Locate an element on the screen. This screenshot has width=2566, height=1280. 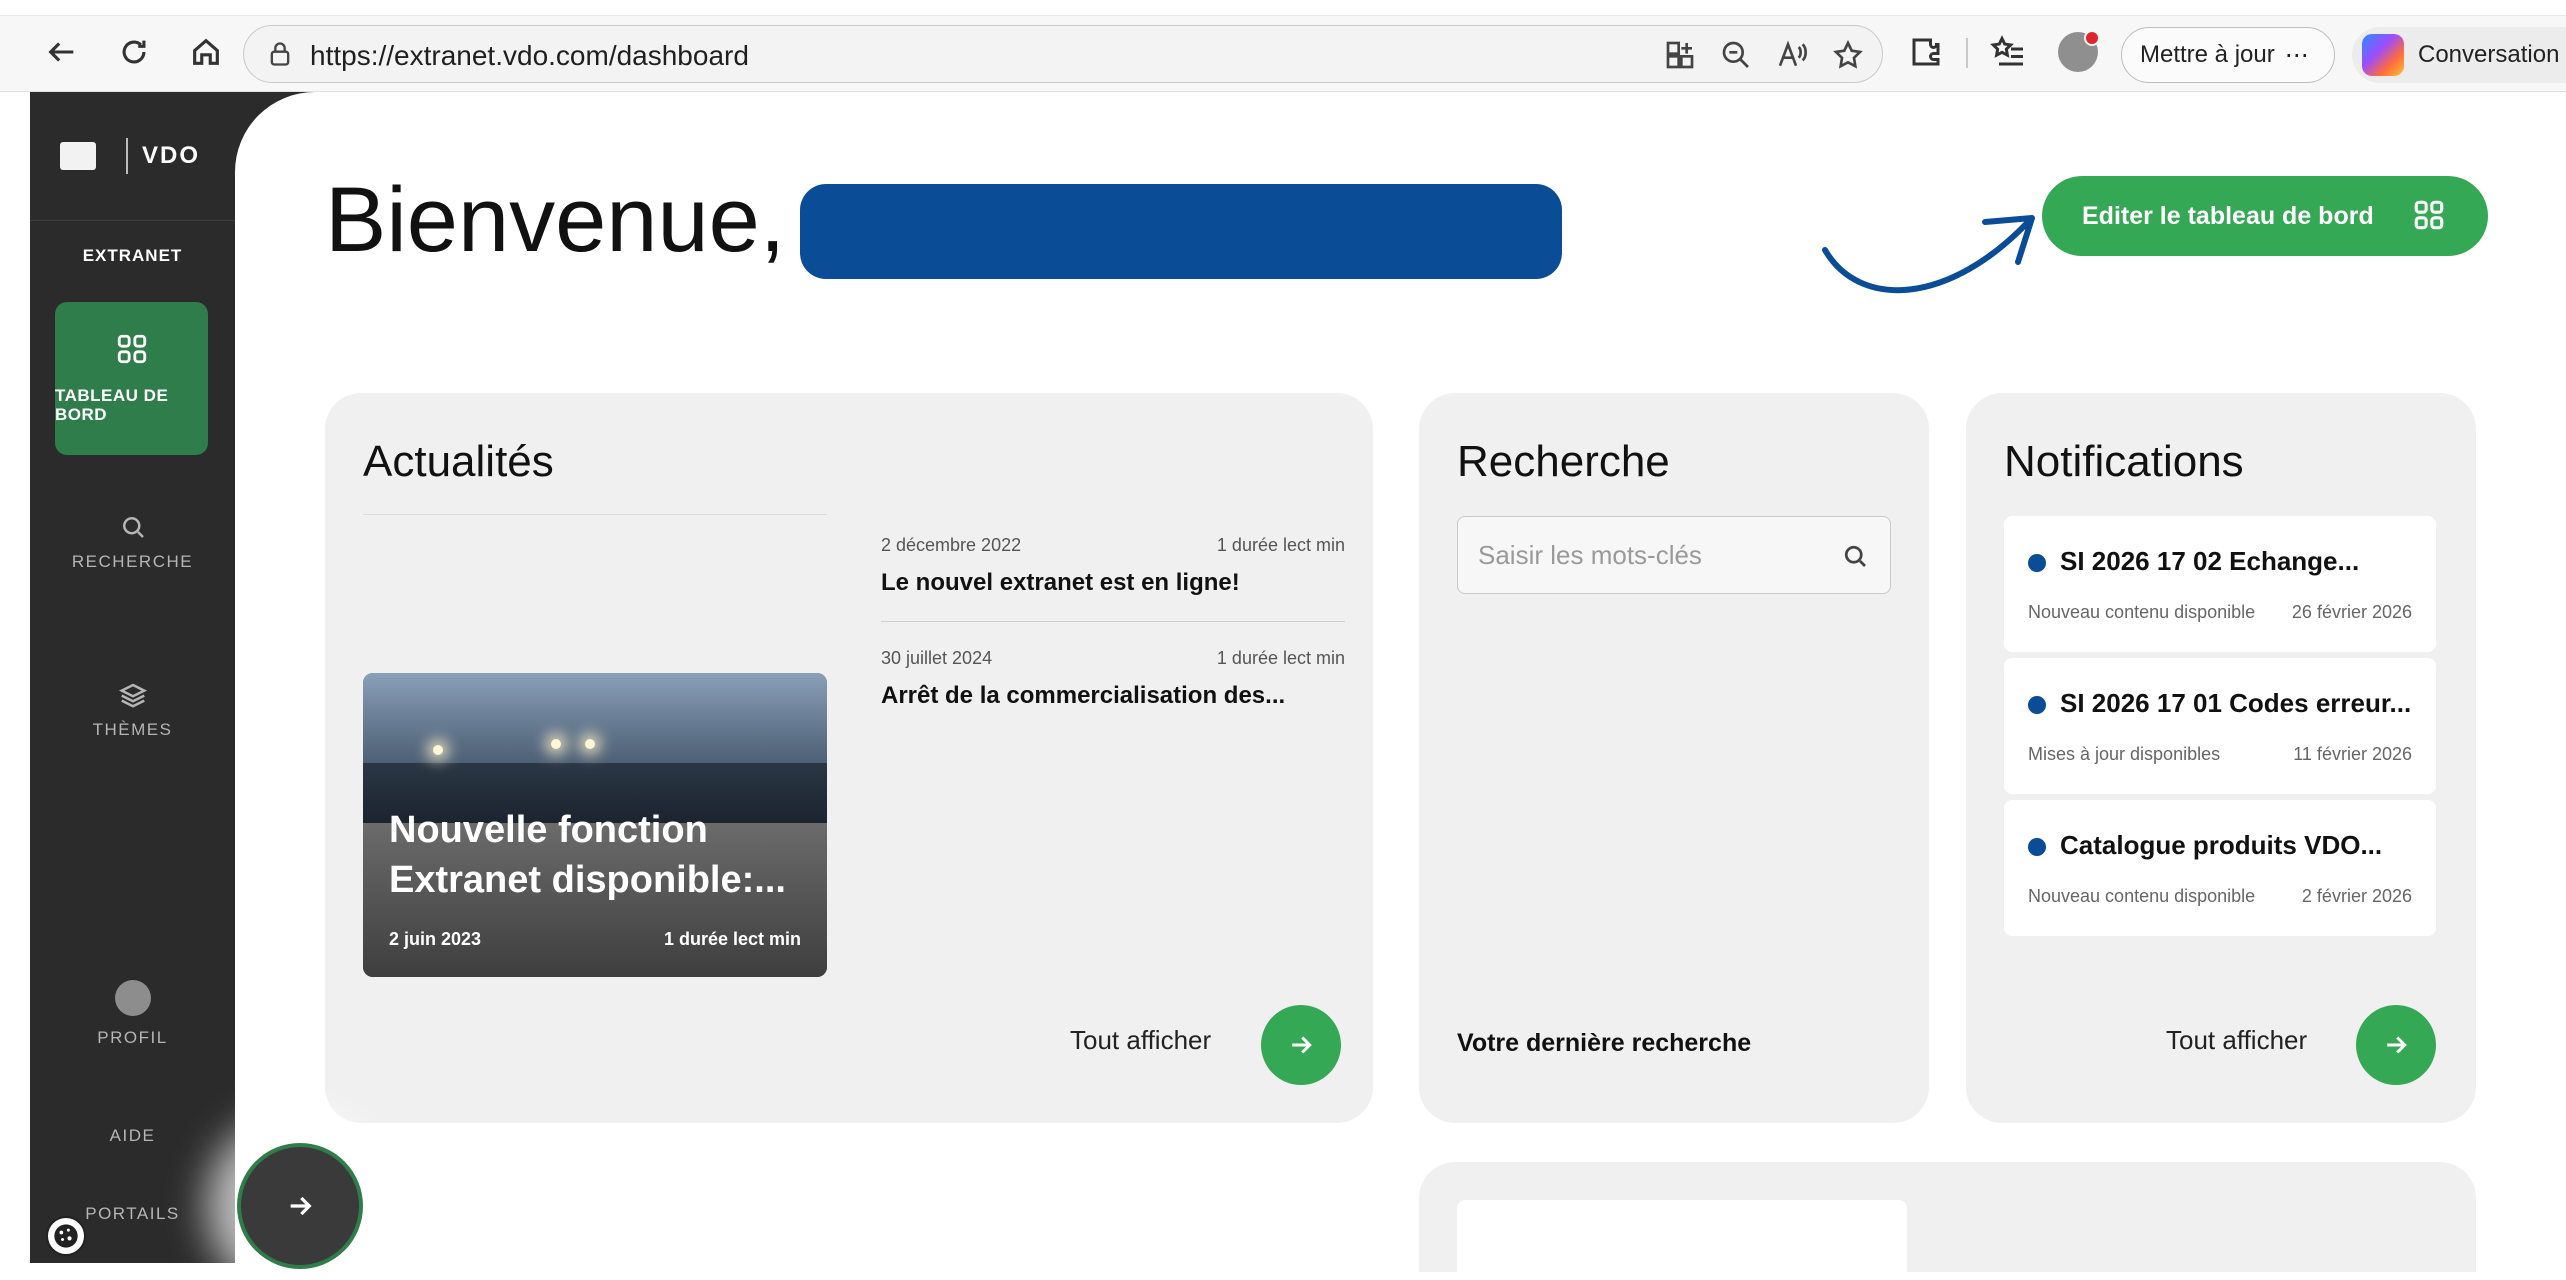
expand-sidebar-button is located at coordinates (300, 1206).